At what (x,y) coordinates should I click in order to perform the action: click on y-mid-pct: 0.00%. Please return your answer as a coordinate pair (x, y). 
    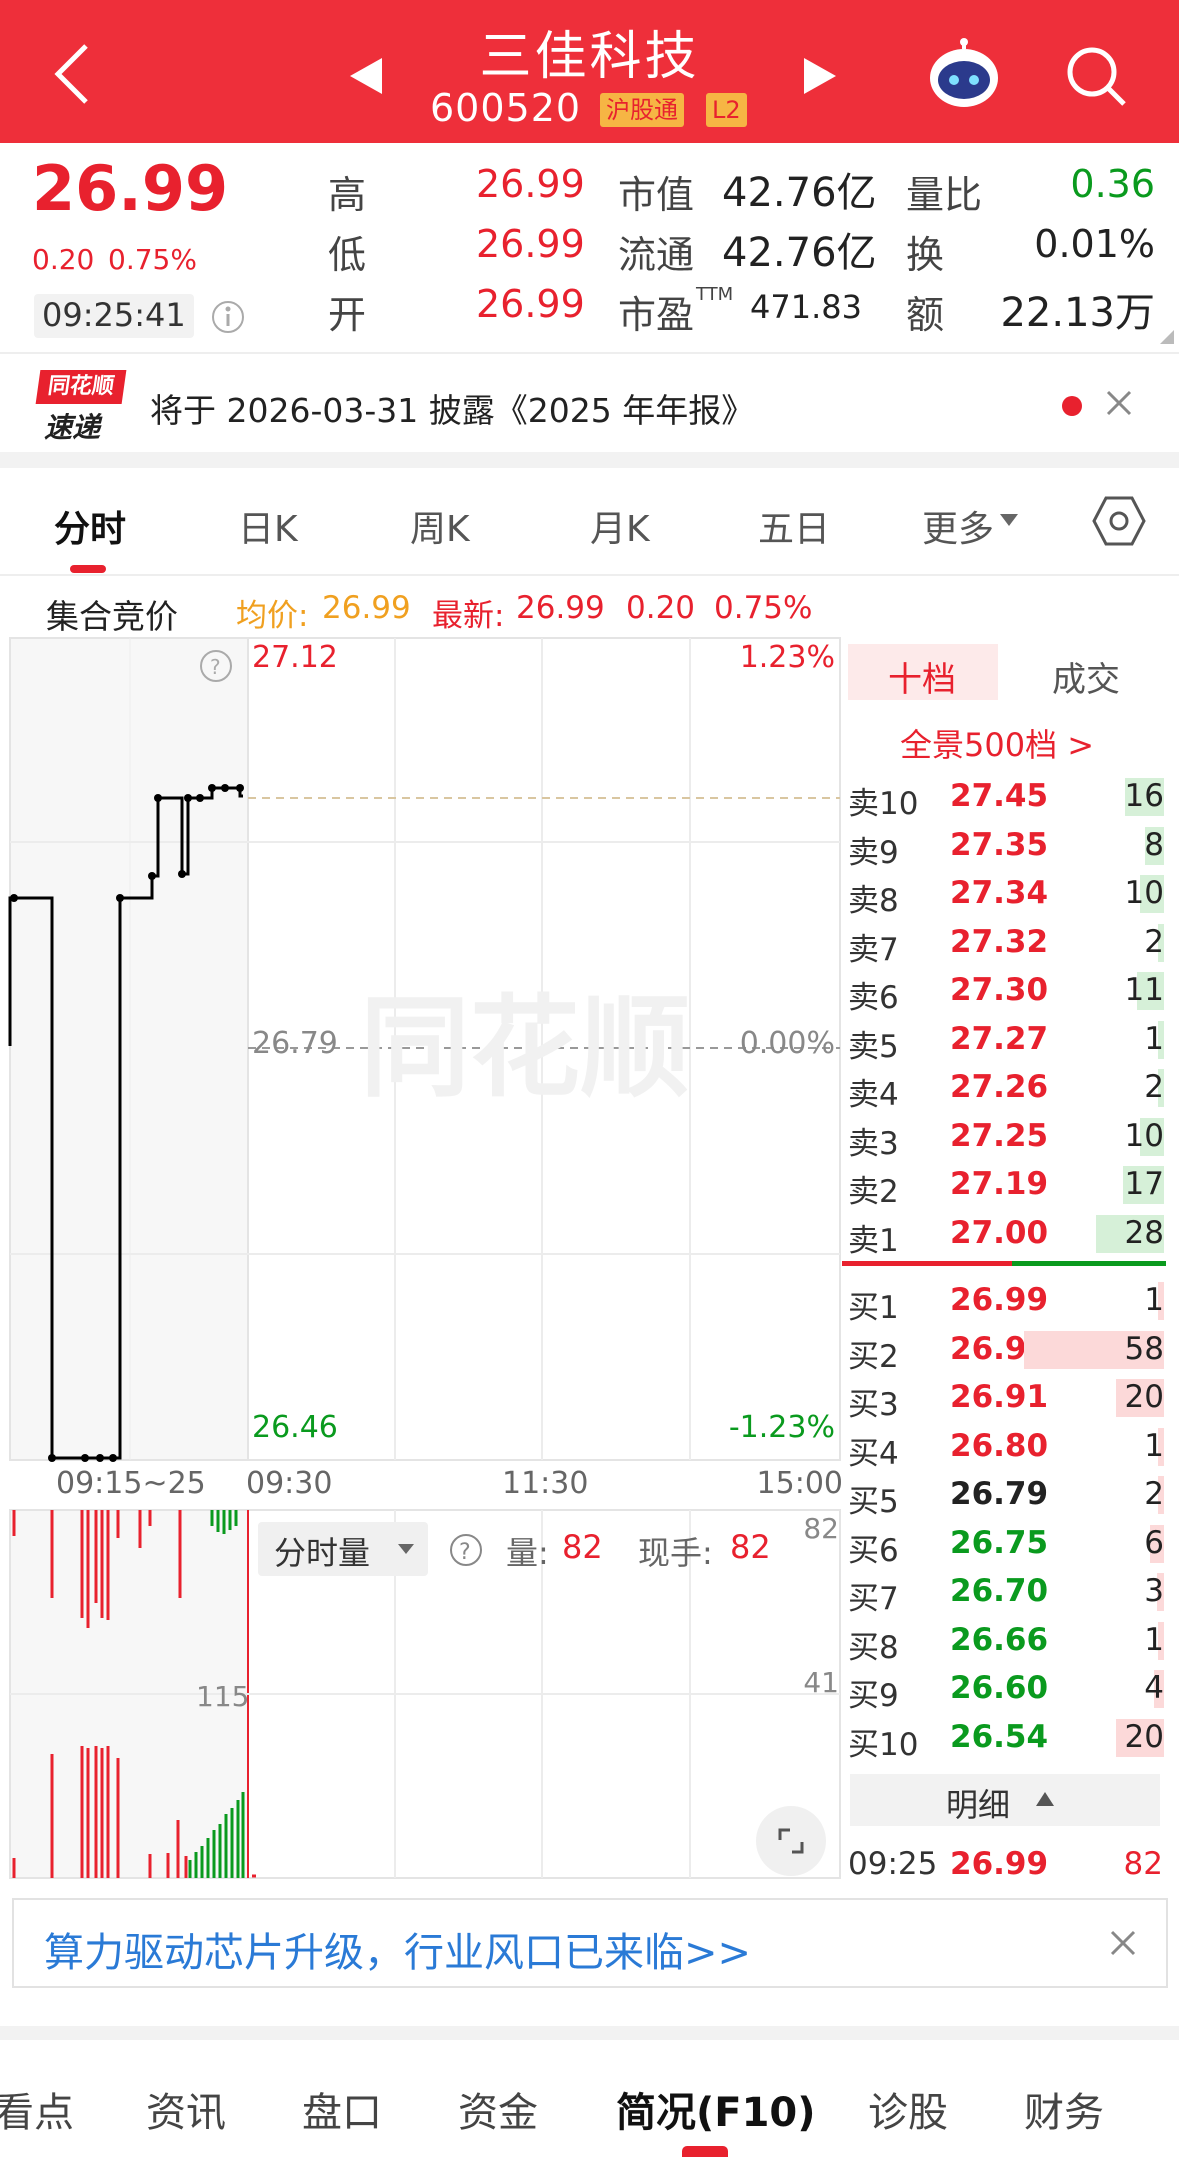
    Looking at the image, I should click on (787, 1043).